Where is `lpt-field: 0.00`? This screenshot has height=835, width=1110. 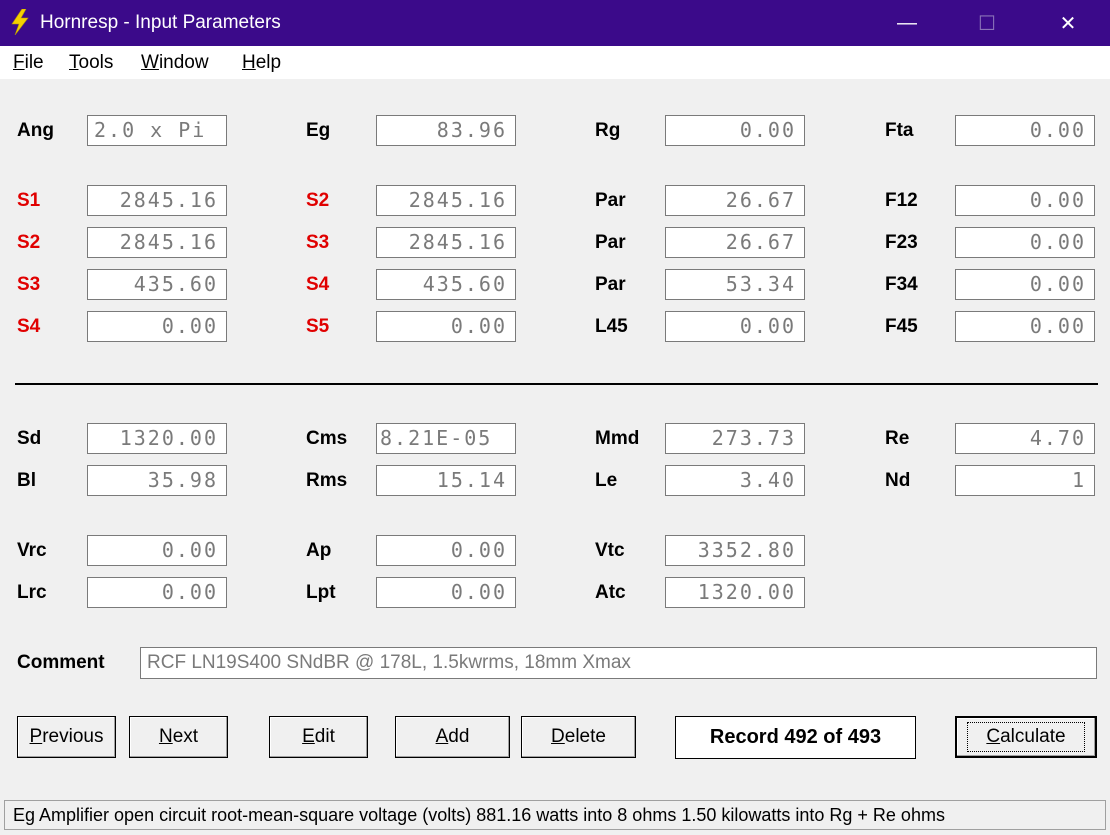 lpt-field: 0.00 is located at coordinates (446, 592).